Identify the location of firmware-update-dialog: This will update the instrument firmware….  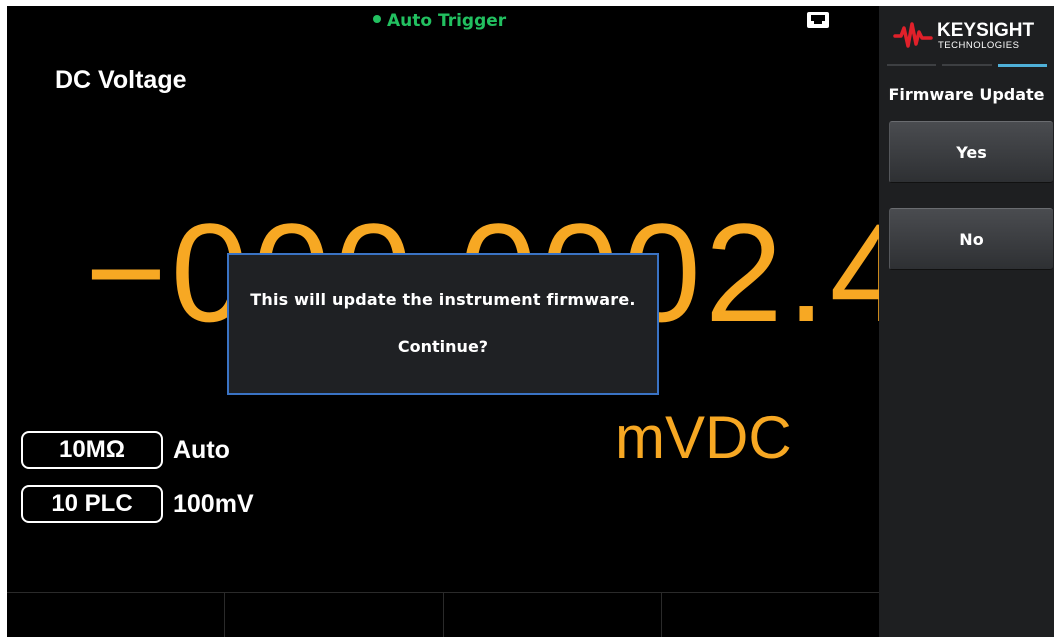
(443, 324).